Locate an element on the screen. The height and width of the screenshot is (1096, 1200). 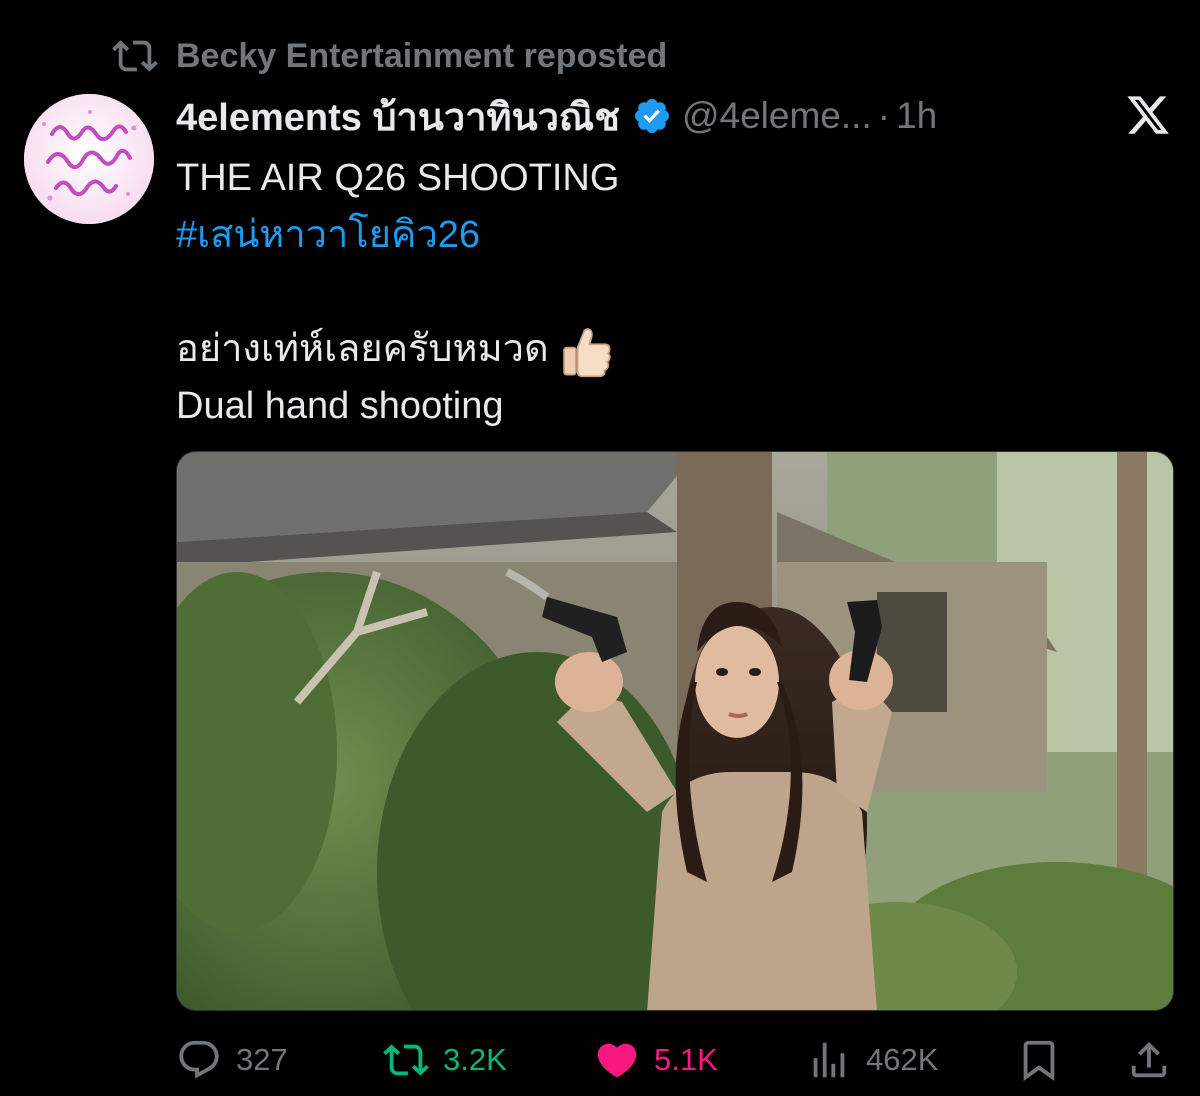
share-icon is located at coordinates (1149, 1059).